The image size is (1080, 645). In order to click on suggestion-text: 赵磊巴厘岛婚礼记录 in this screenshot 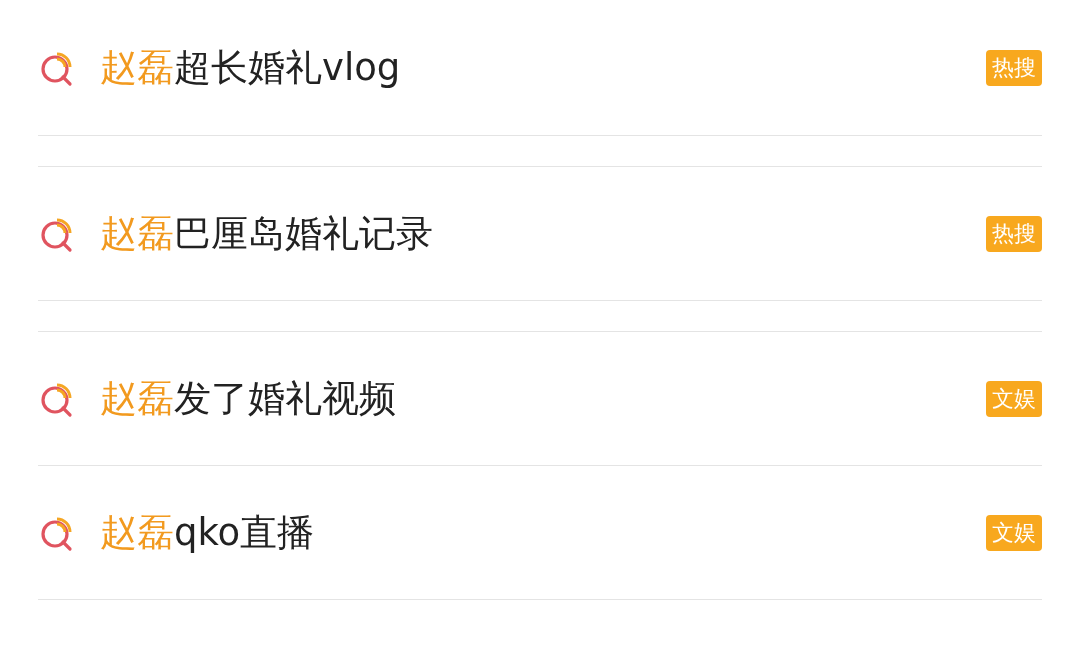, I will do `click(267, 233)`.